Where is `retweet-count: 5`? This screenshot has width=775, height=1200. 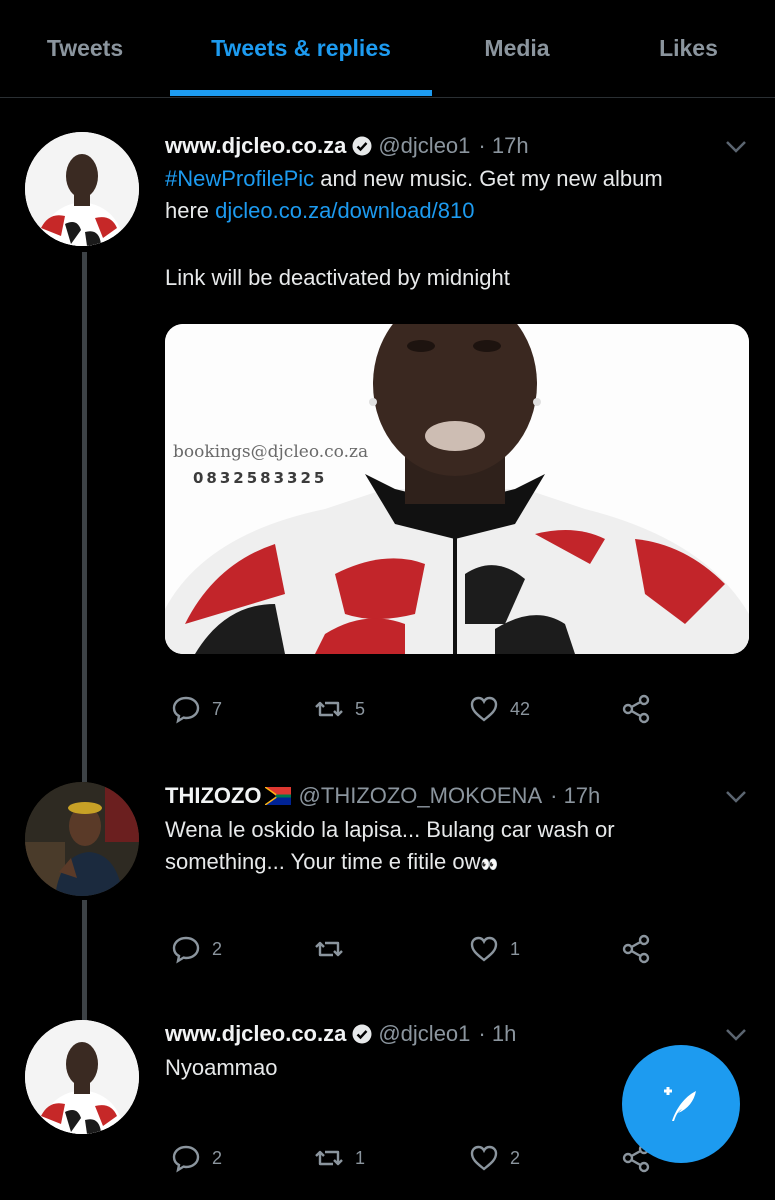
retweet-count: 5 is located at coordinates (360, 708).